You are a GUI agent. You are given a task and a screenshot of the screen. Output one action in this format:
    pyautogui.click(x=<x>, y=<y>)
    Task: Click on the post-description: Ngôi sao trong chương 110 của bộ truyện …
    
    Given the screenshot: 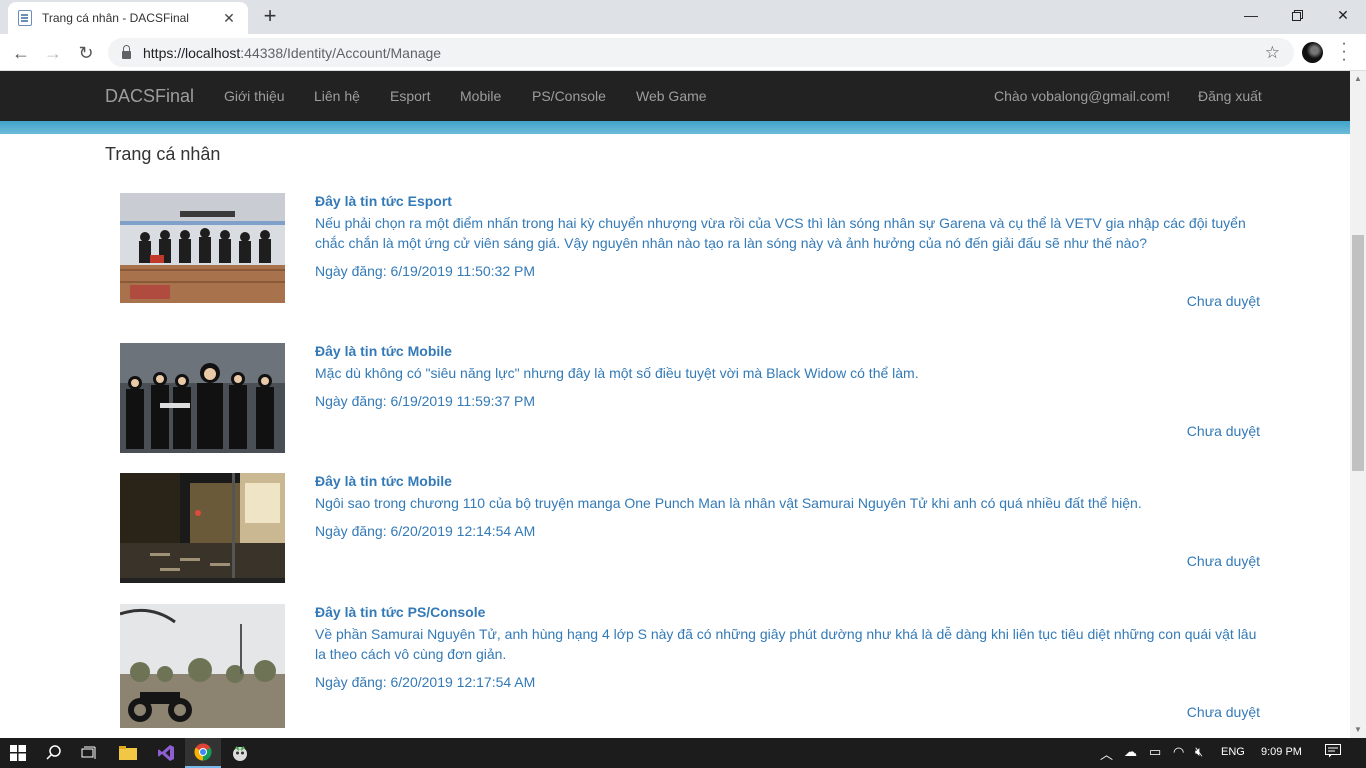 What is the action you would take?
    pyautogui.click(x=728, y=503)
    